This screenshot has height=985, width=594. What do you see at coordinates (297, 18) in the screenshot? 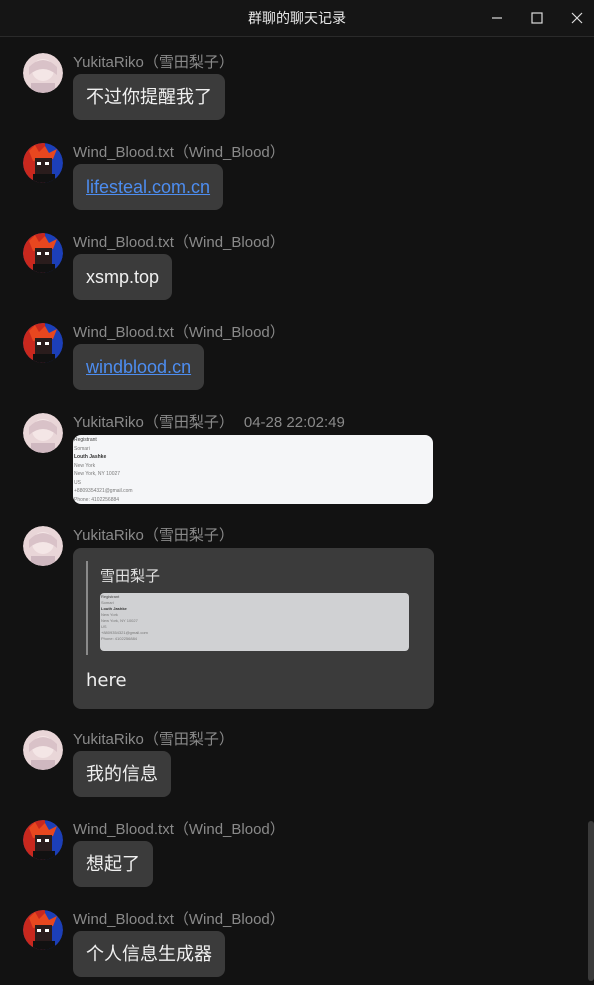
I see `title-bar: 群聊的聊天记录` at bounding box center [297, 18].